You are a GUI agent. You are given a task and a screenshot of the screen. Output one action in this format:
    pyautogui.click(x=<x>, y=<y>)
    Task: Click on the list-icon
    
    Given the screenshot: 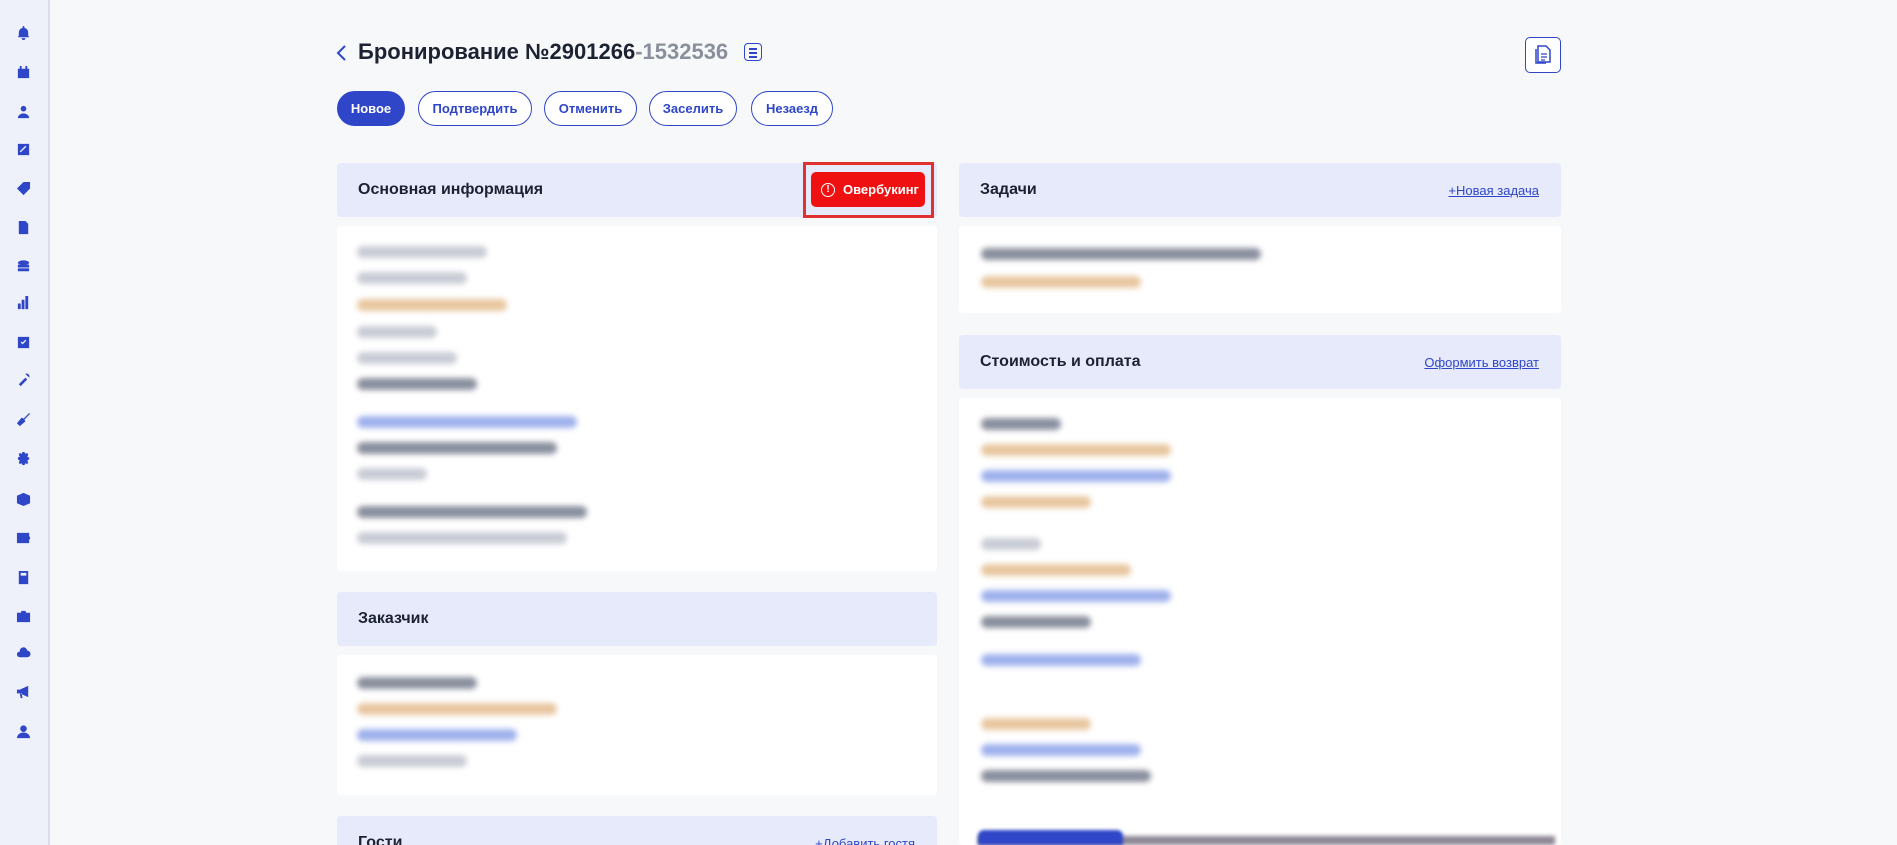 What is the action you would take?
    pyautogui.click(x=753, y=52)
    